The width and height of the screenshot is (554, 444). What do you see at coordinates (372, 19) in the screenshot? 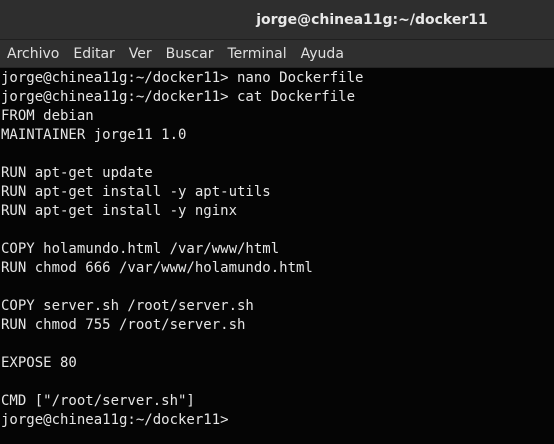
I see `window-title: jorge@chinea11g:~/docker11` at bounding box center [372, 19].